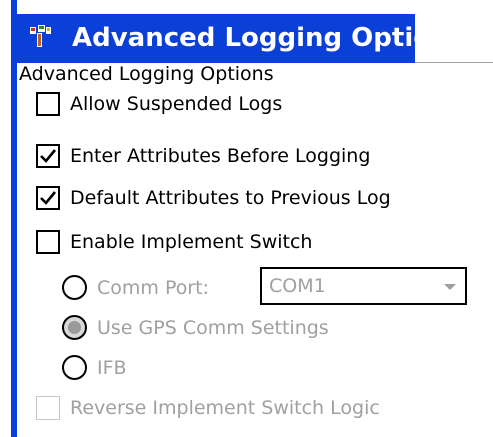 This screenshot has height=437, width=493. What do you see at coordinates (454, 62) in the screenshot?
I see `divider` at bounding box center [454, 62].